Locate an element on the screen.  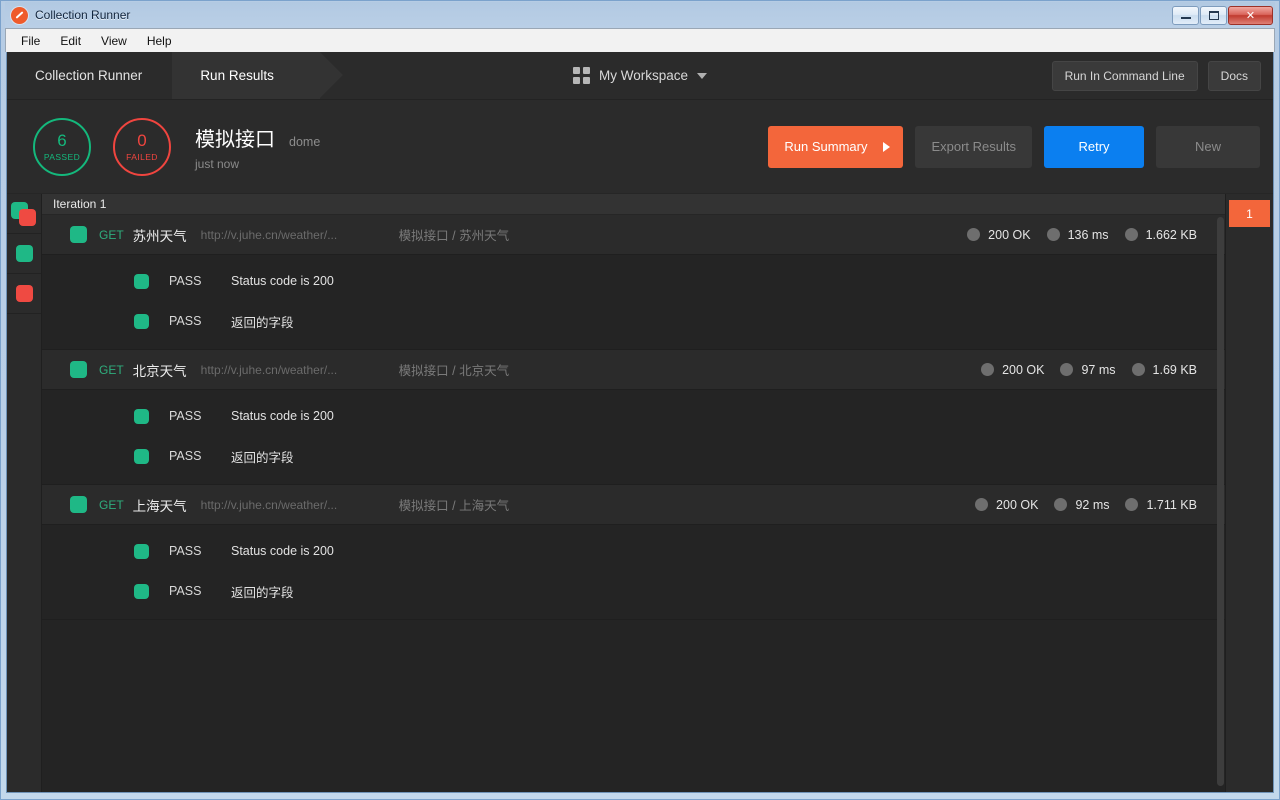
run-in-command-line-button: Run In Command Line is located at coordinates (1124, 75).